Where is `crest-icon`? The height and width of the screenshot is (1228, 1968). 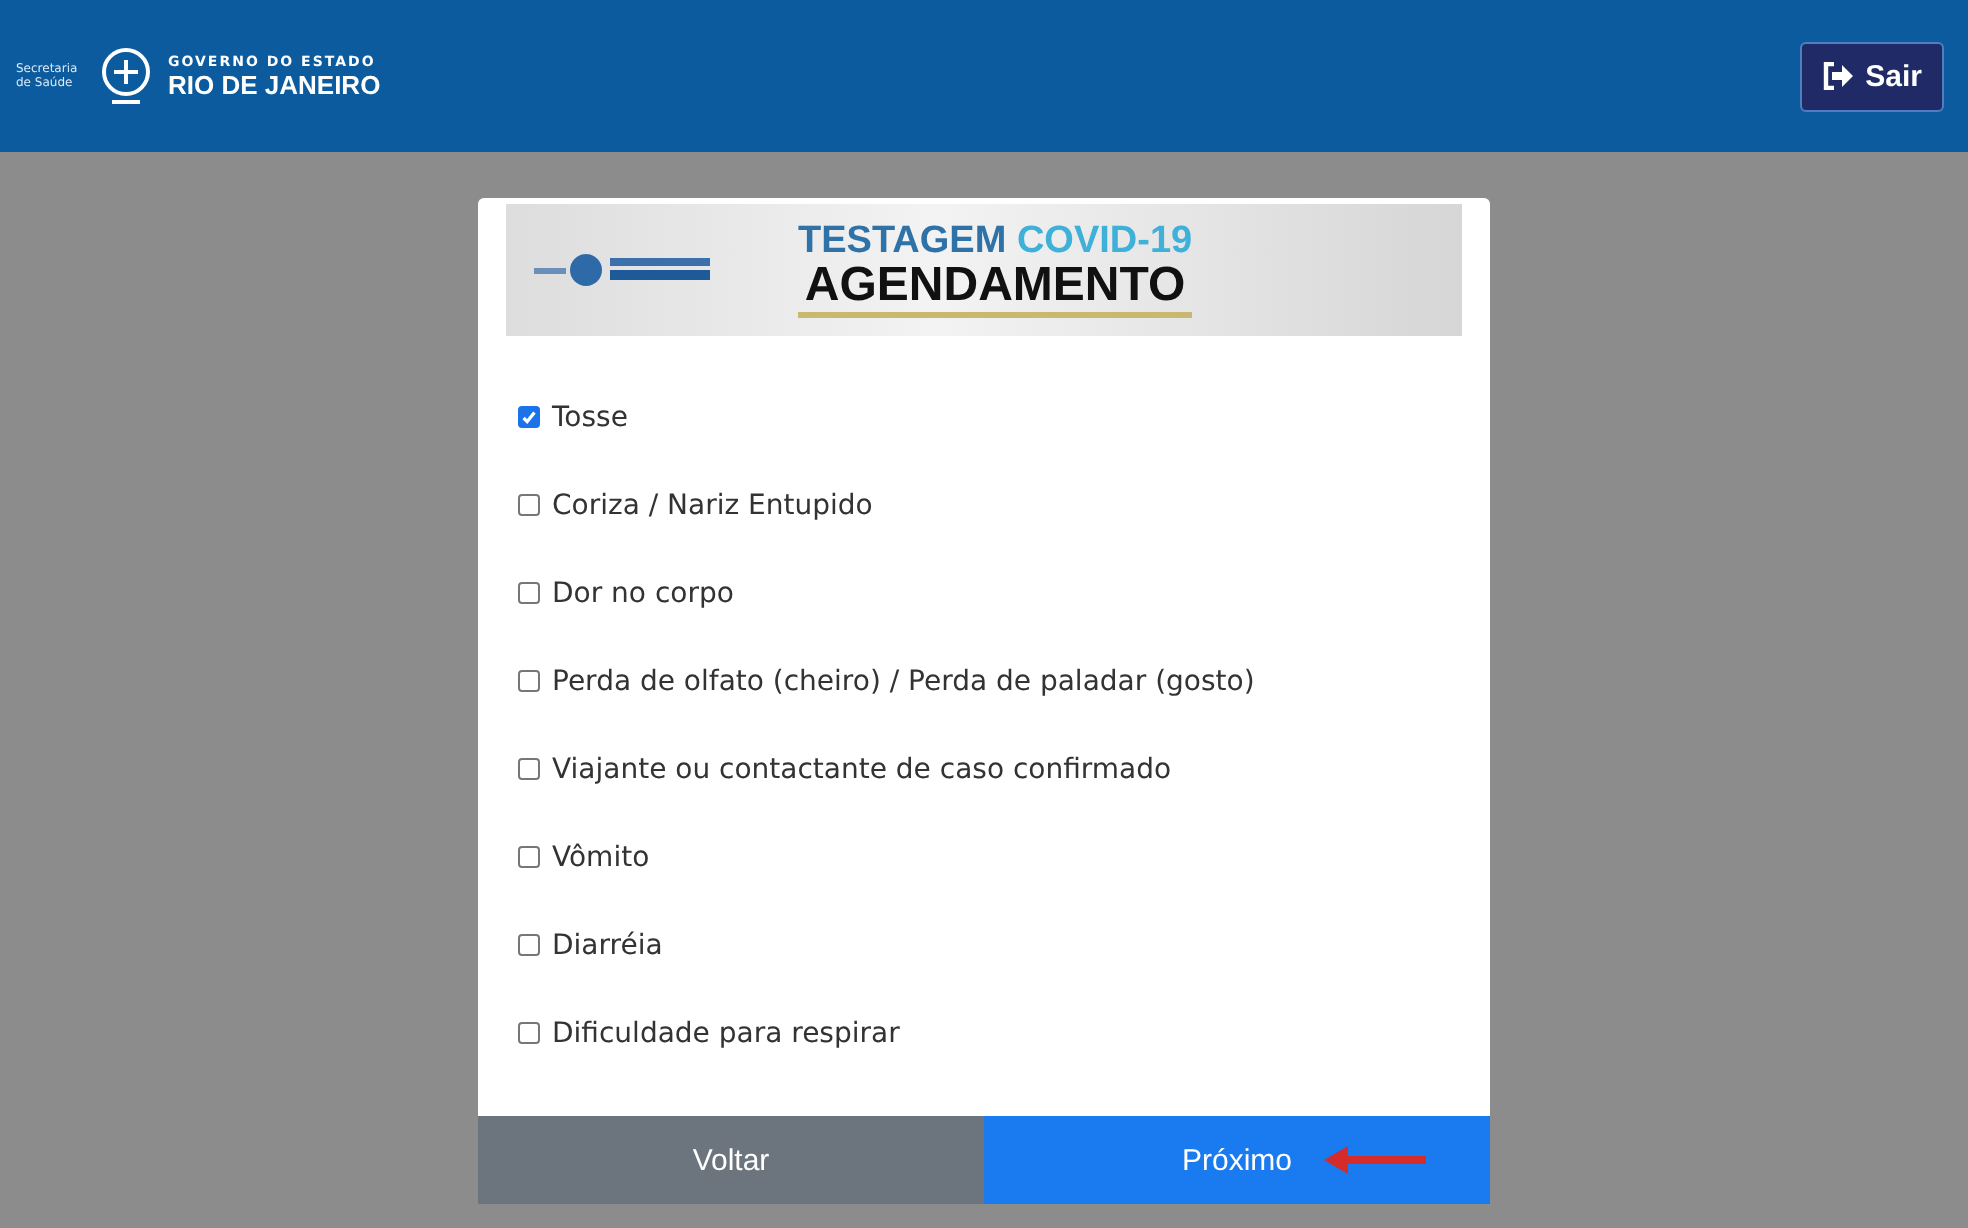
crest-icon is located at coordinates (126, 76).